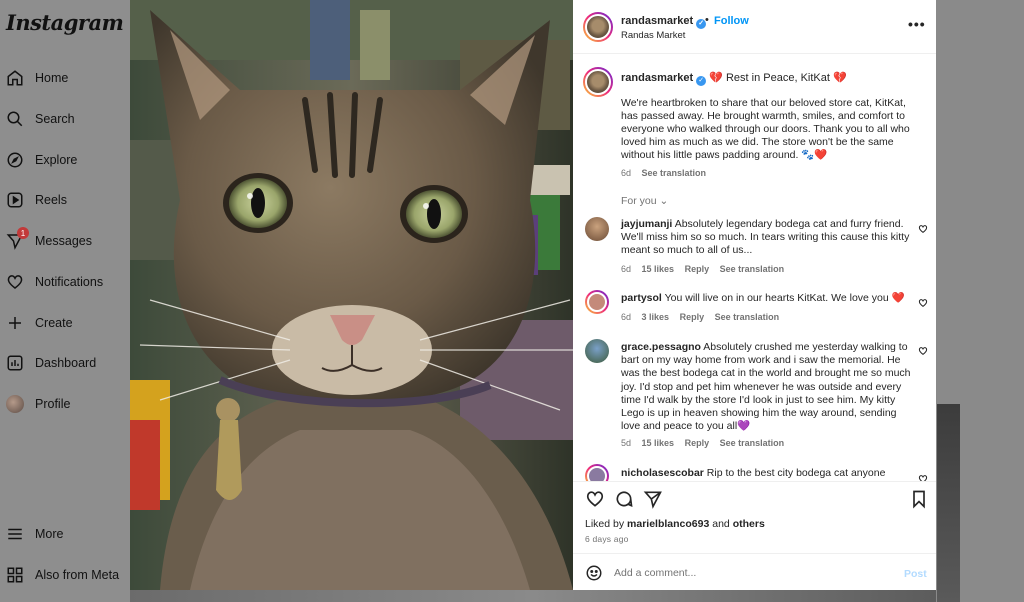  I want to click on comment-body: Rip to the best city bodega cat anyone, so click(796, 473).